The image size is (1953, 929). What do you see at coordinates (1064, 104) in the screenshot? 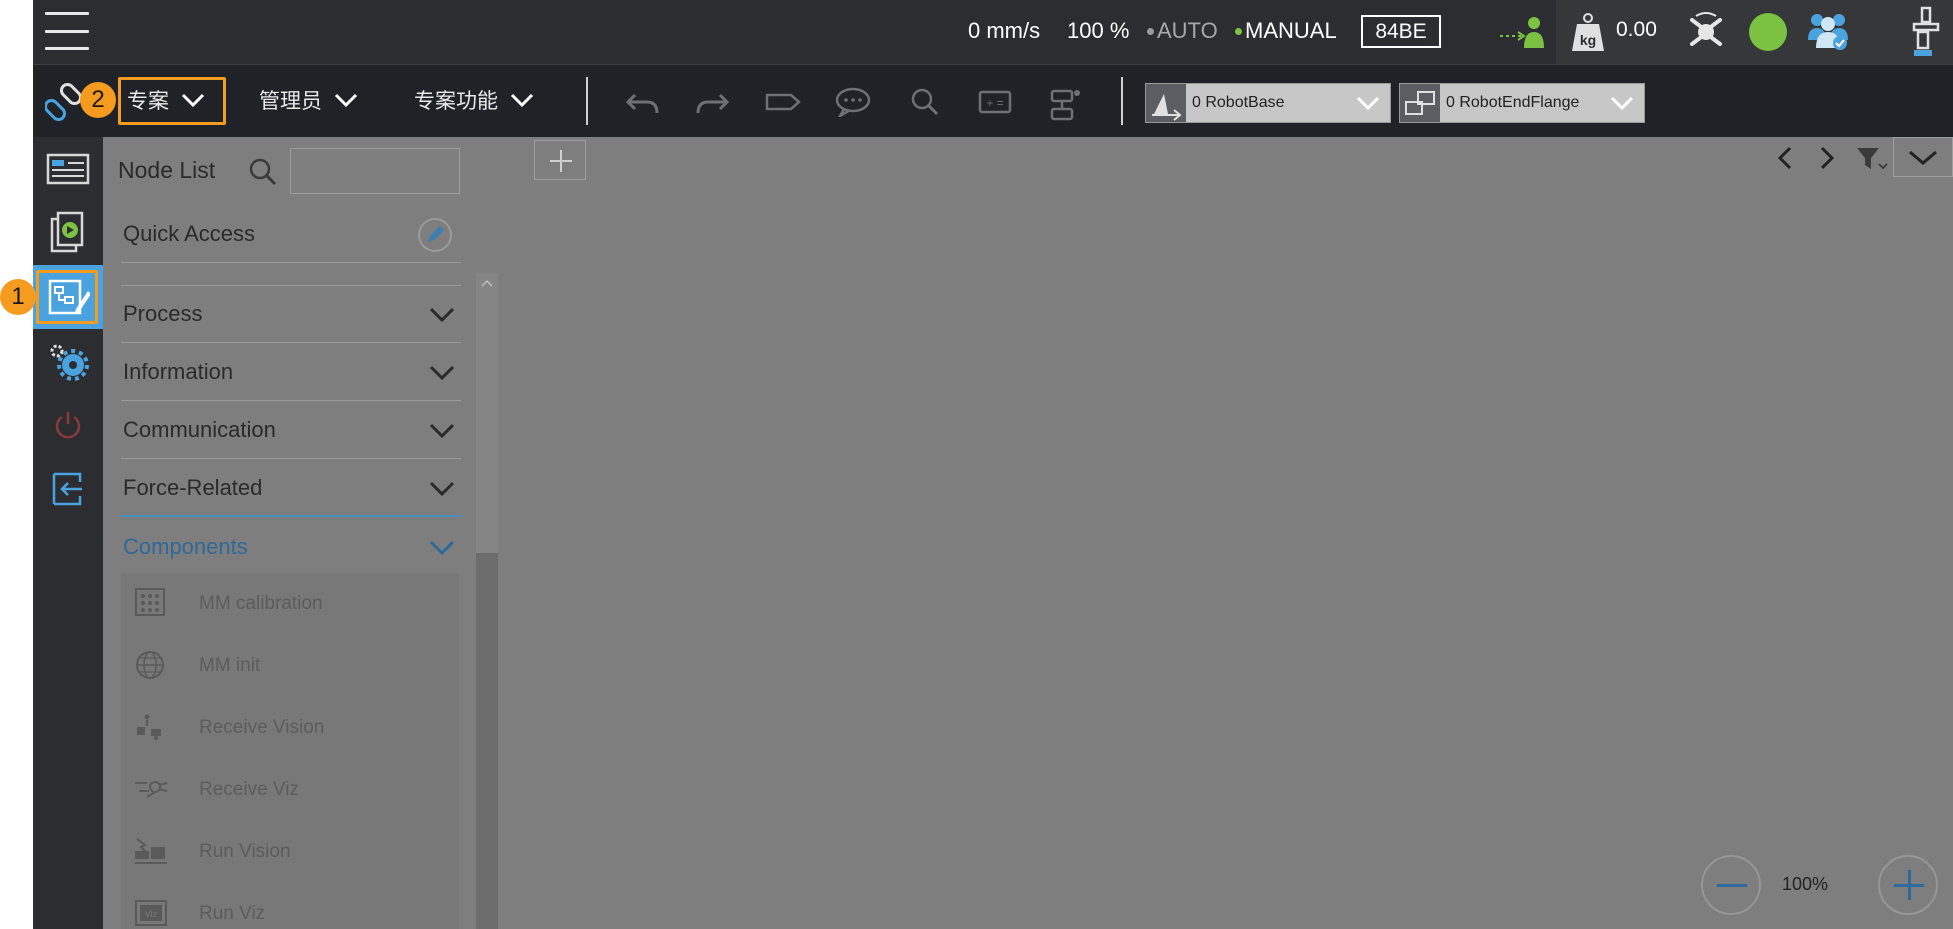
I see `io-icon` at bounding box center [1064, 104].